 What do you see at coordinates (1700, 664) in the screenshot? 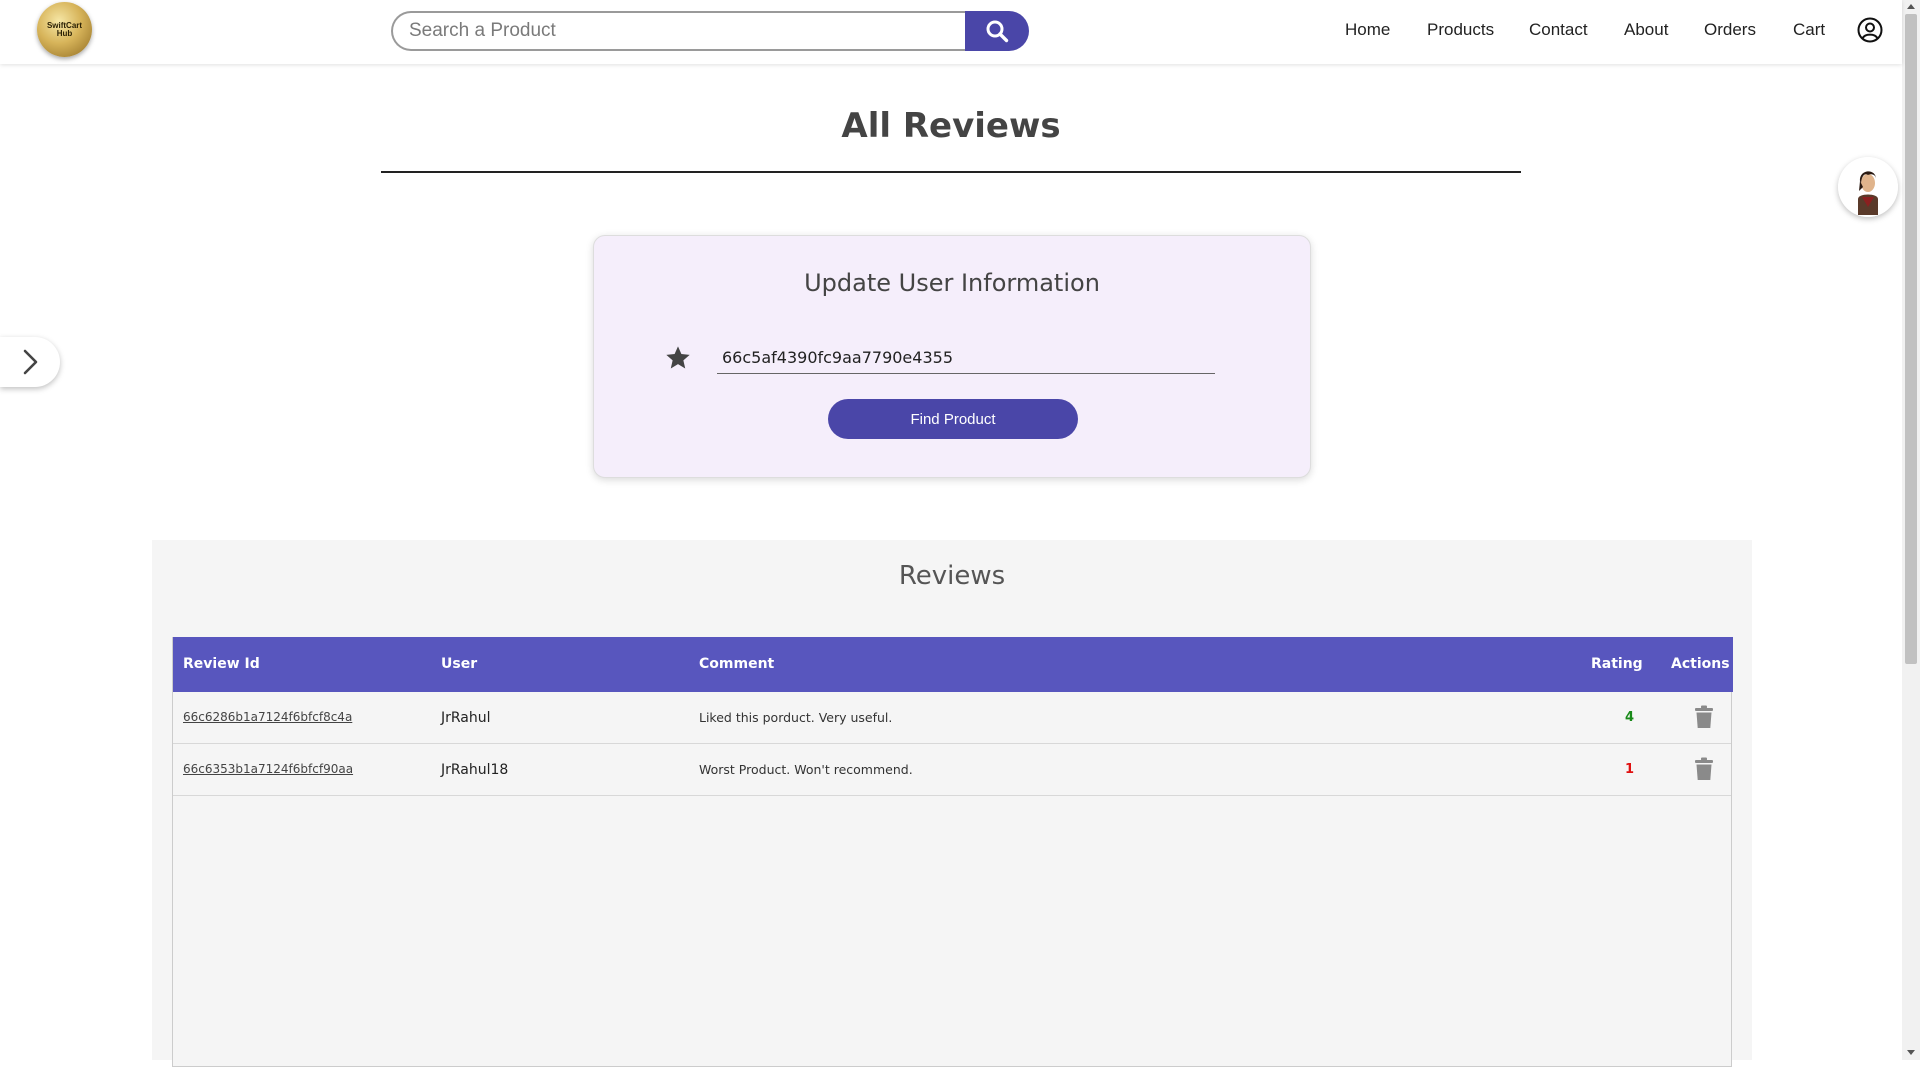
I see `column-header-actions: Actions` at bounding box center [1700, 664].